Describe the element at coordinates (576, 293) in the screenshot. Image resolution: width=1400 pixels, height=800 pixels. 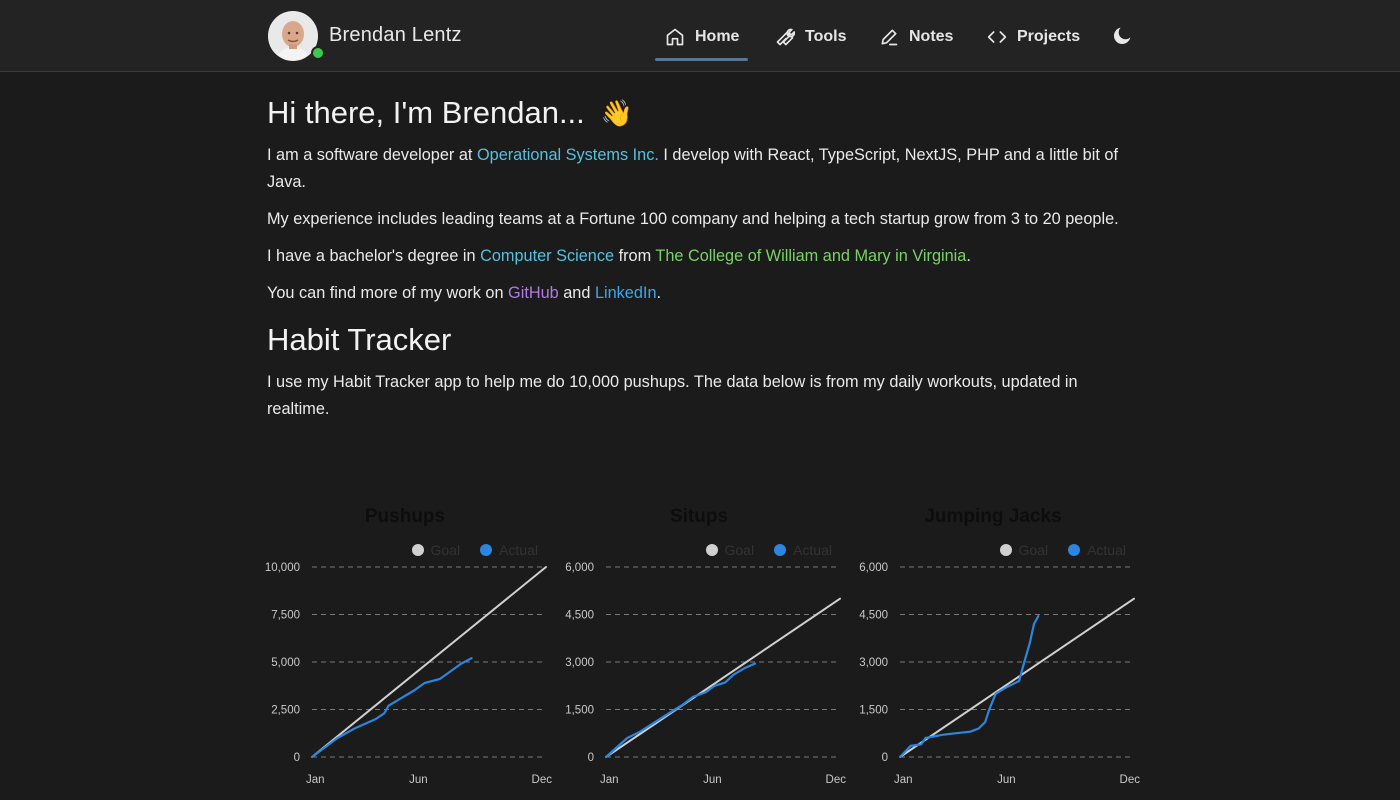
I see `intro-text: and` at that location.